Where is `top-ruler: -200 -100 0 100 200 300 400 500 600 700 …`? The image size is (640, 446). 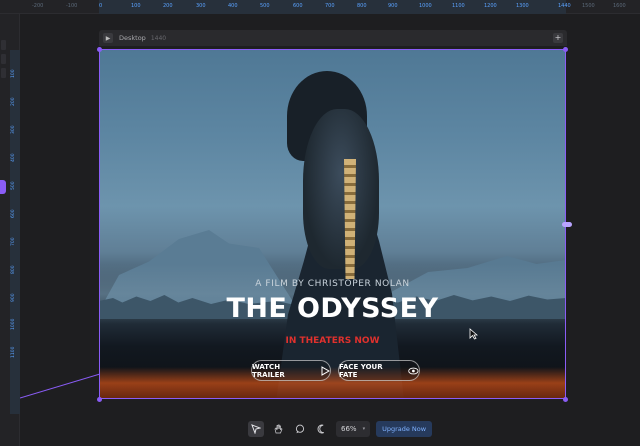
top-ruler: -200 -100 0 100 200 300 400 500 600 700 … is located at coordinates (320, 7).